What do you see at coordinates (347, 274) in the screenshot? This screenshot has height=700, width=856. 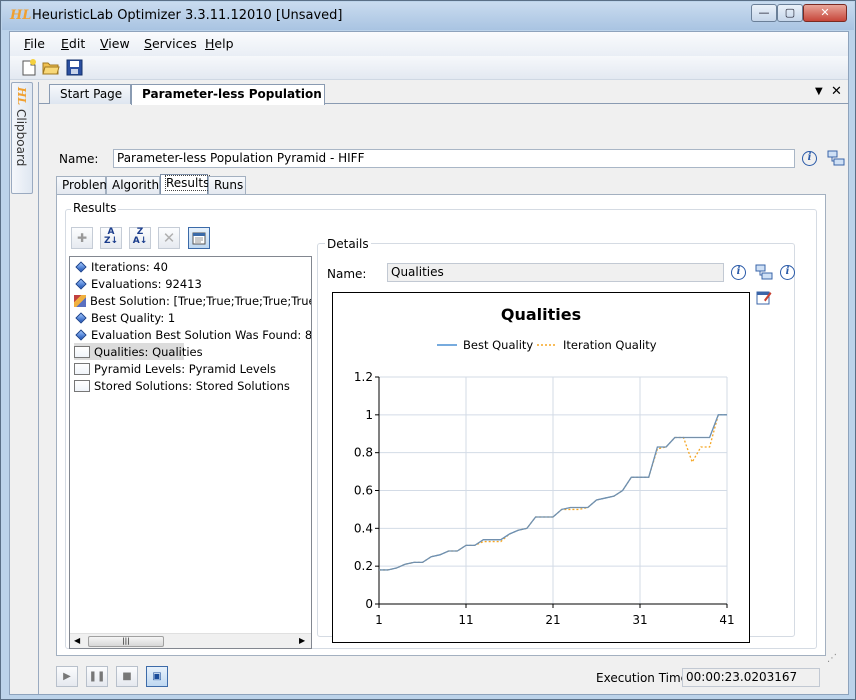 I see `details-name-label: Name:` at bounding box center [347, 274].